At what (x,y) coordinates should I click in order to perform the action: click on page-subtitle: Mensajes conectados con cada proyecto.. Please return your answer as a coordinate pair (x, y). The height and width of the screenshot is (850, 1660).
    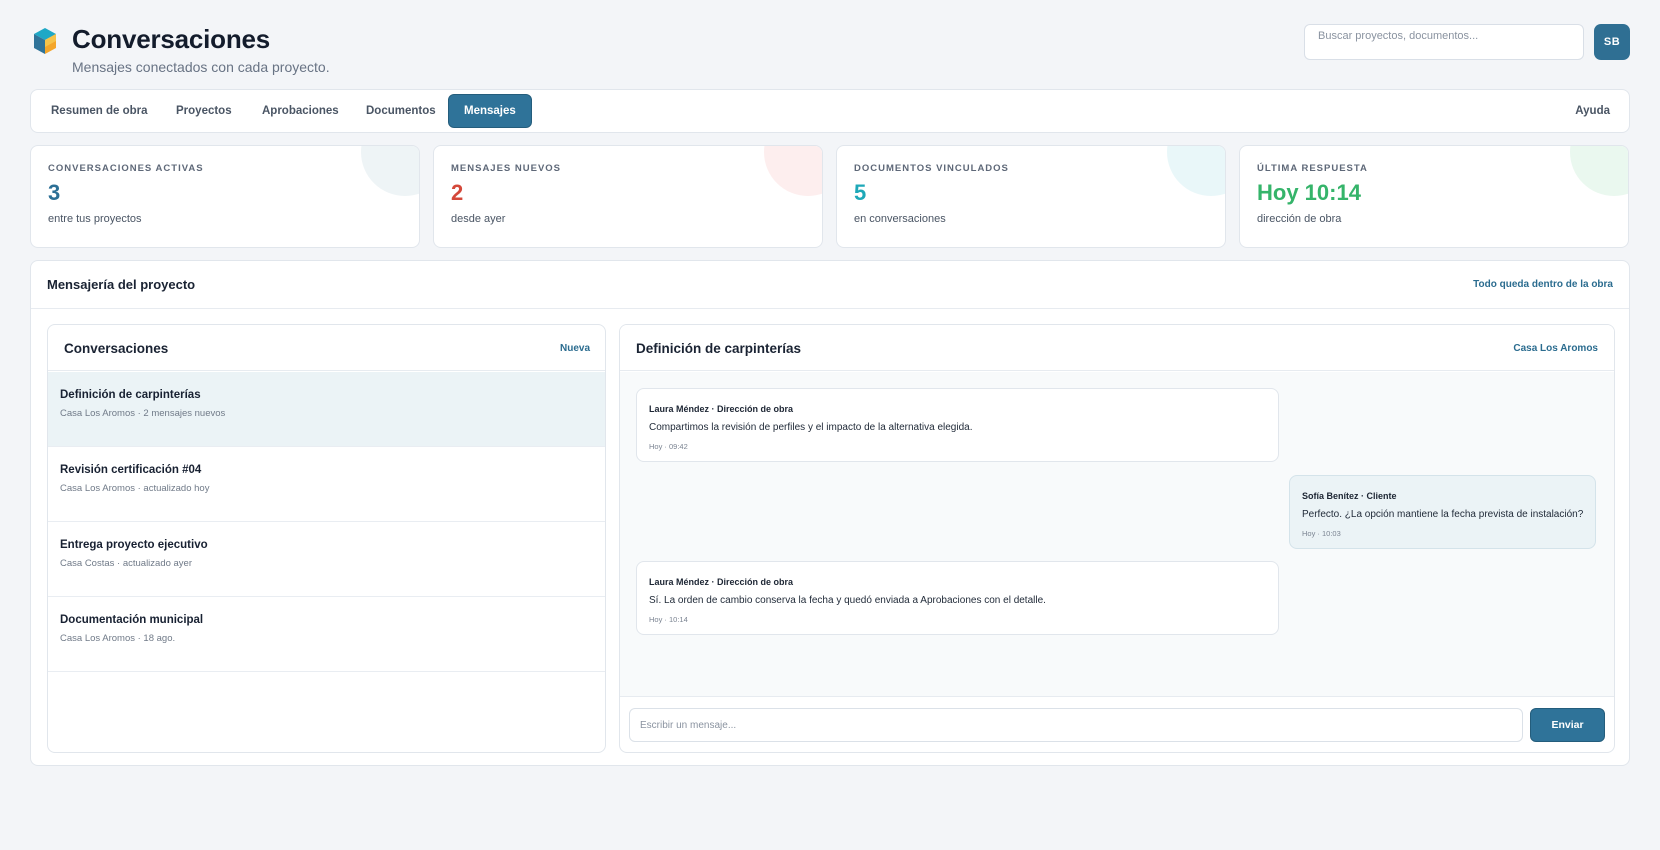
    Looking at the image, I should click on (201, 67).